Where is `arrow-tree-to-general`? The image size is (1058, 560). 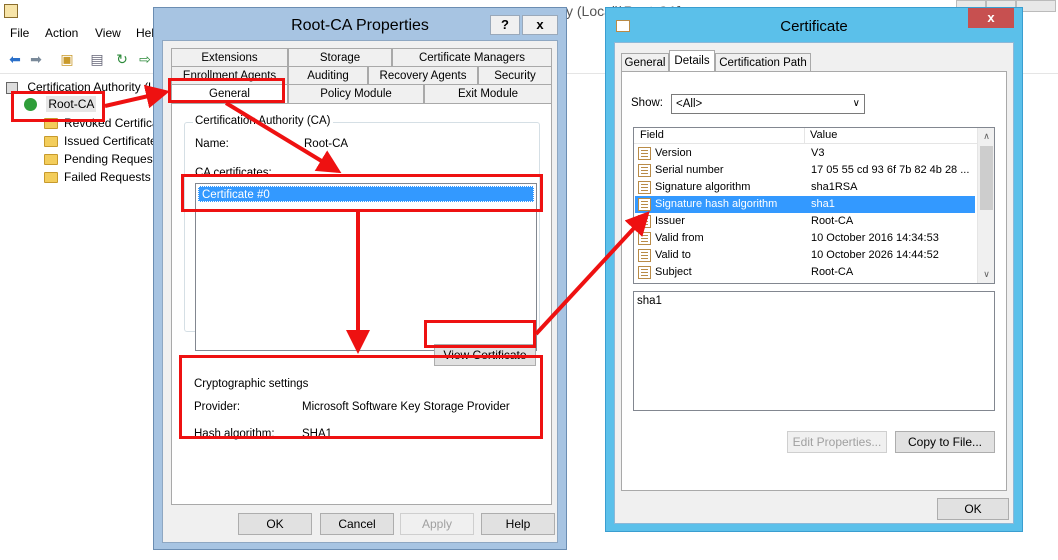
arrow-tree-to-general is located at coordinates (137, 96).